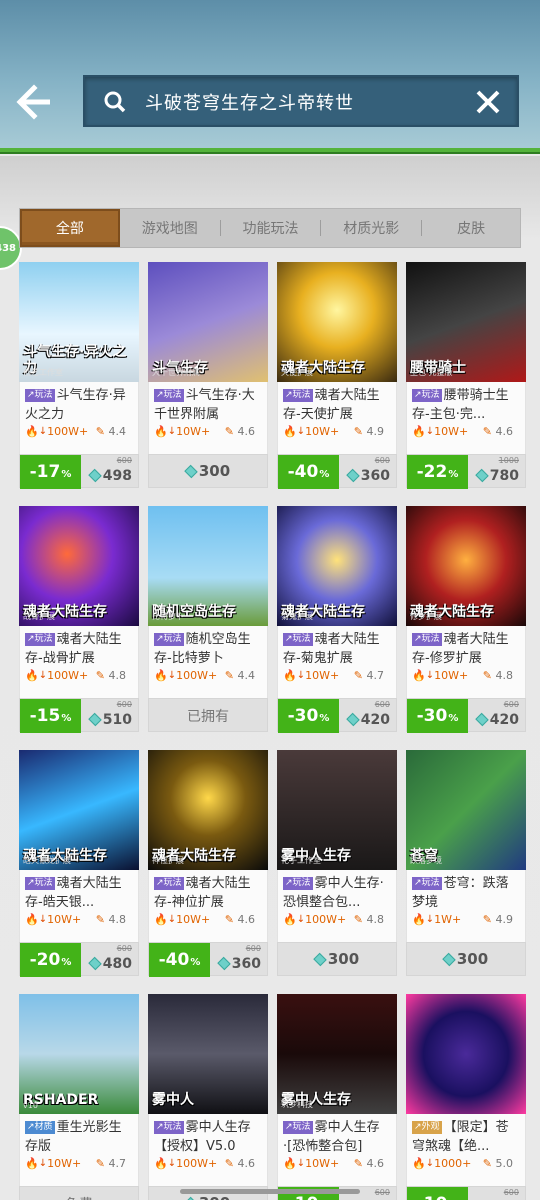 This screenshot has width=540, height=1200. Describe the element at coordinates (337, 566) in the screenshot. I see `item-thumbnail: 魂者大陆生存 菊鬼扩展` at that location.